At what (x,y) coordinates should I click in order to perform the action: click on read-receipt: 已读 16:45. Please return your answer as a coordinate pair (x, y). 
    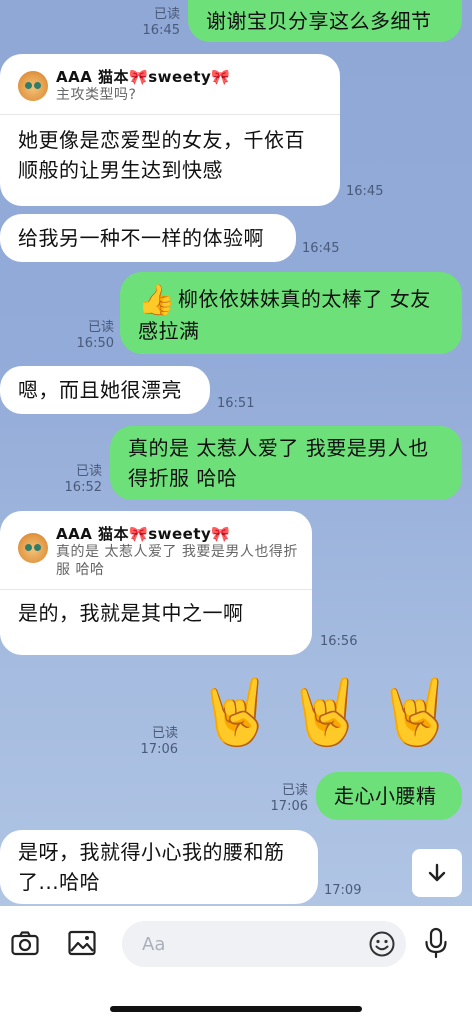
    Looking at the image, I should click on (161, 22).